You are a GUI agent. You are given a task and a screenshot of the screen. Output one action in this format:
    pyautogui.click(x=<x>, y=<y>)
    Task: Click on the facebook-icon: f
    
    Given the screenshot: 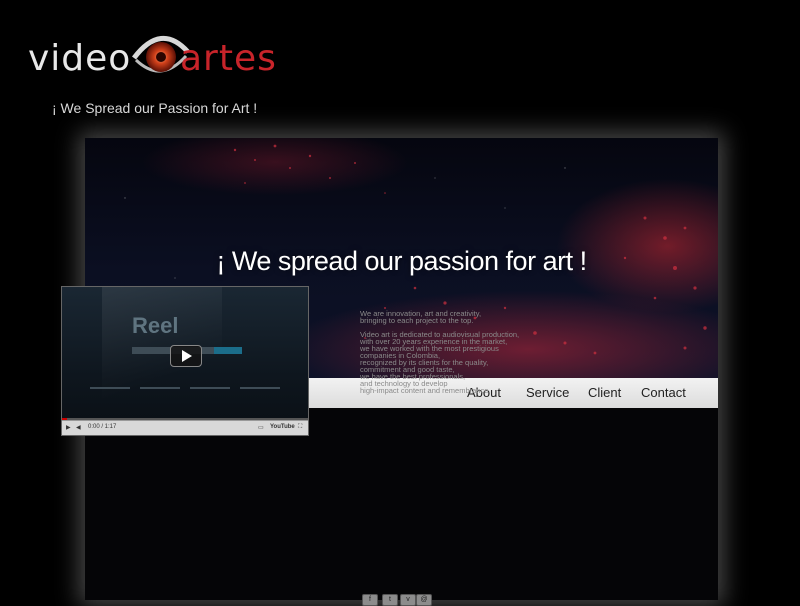 What is the action you would take?
    pyautogui.click(x=370, y=600)
    